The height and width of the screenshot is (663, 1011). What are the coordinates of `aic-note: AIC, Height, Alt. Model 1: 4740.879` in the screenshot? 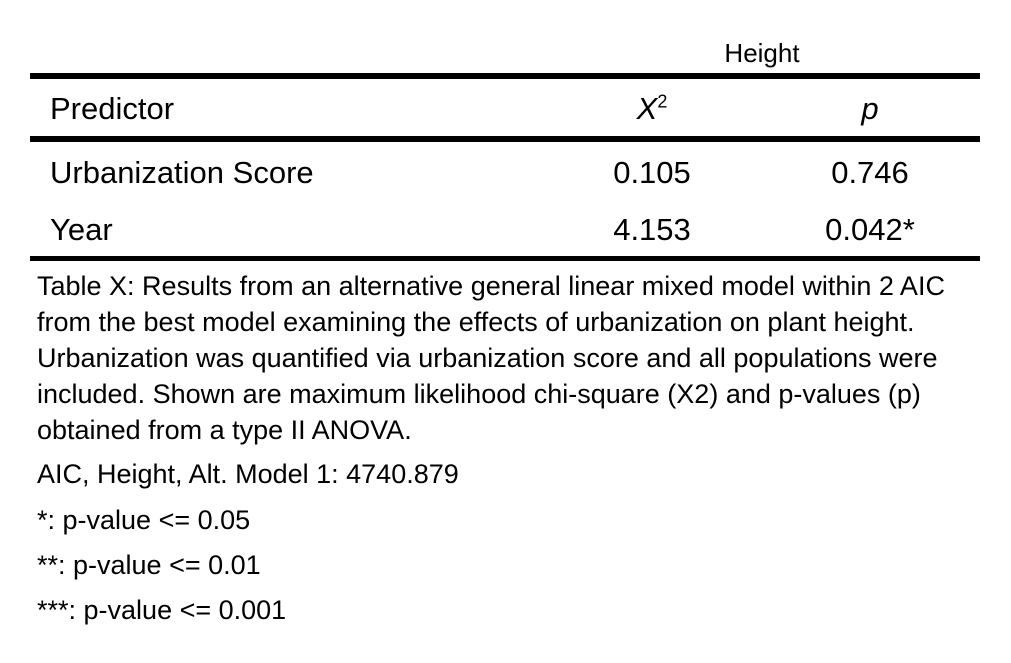 It's located at (248, 474).